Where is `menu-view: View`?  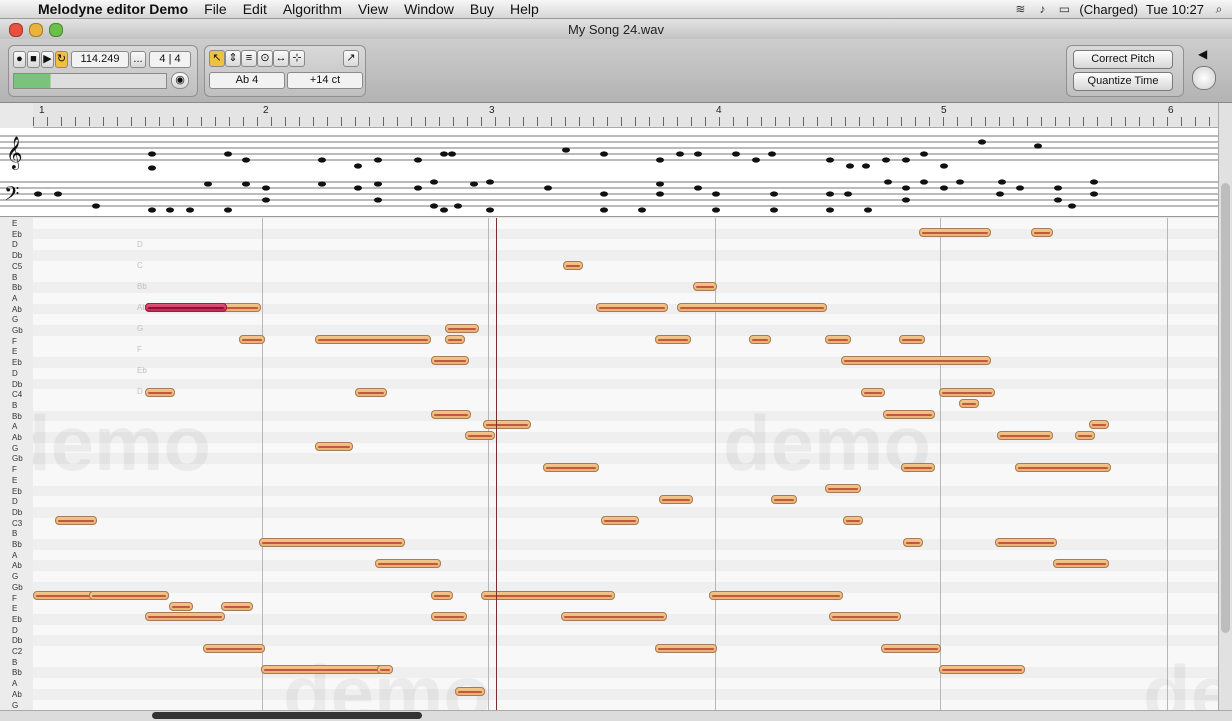
menu-view: View is located at coordinates (373, 9).